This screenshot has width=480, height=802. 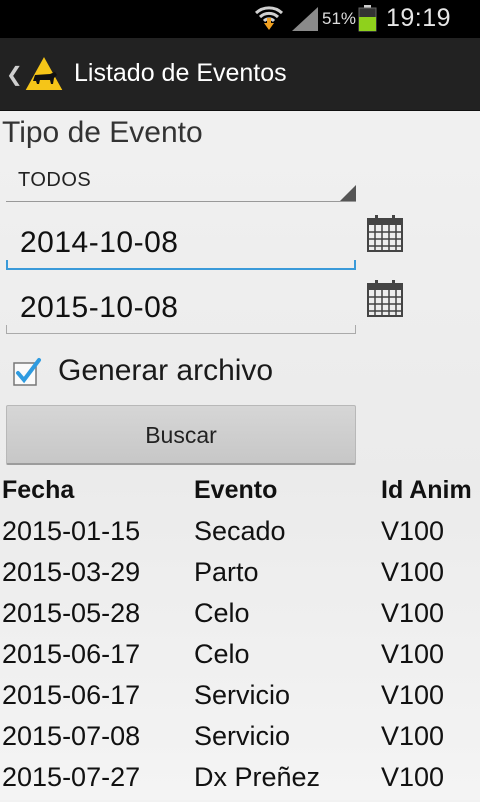 I want to click on date-from-field: 2014-10-08, so click(x=181, y=245).